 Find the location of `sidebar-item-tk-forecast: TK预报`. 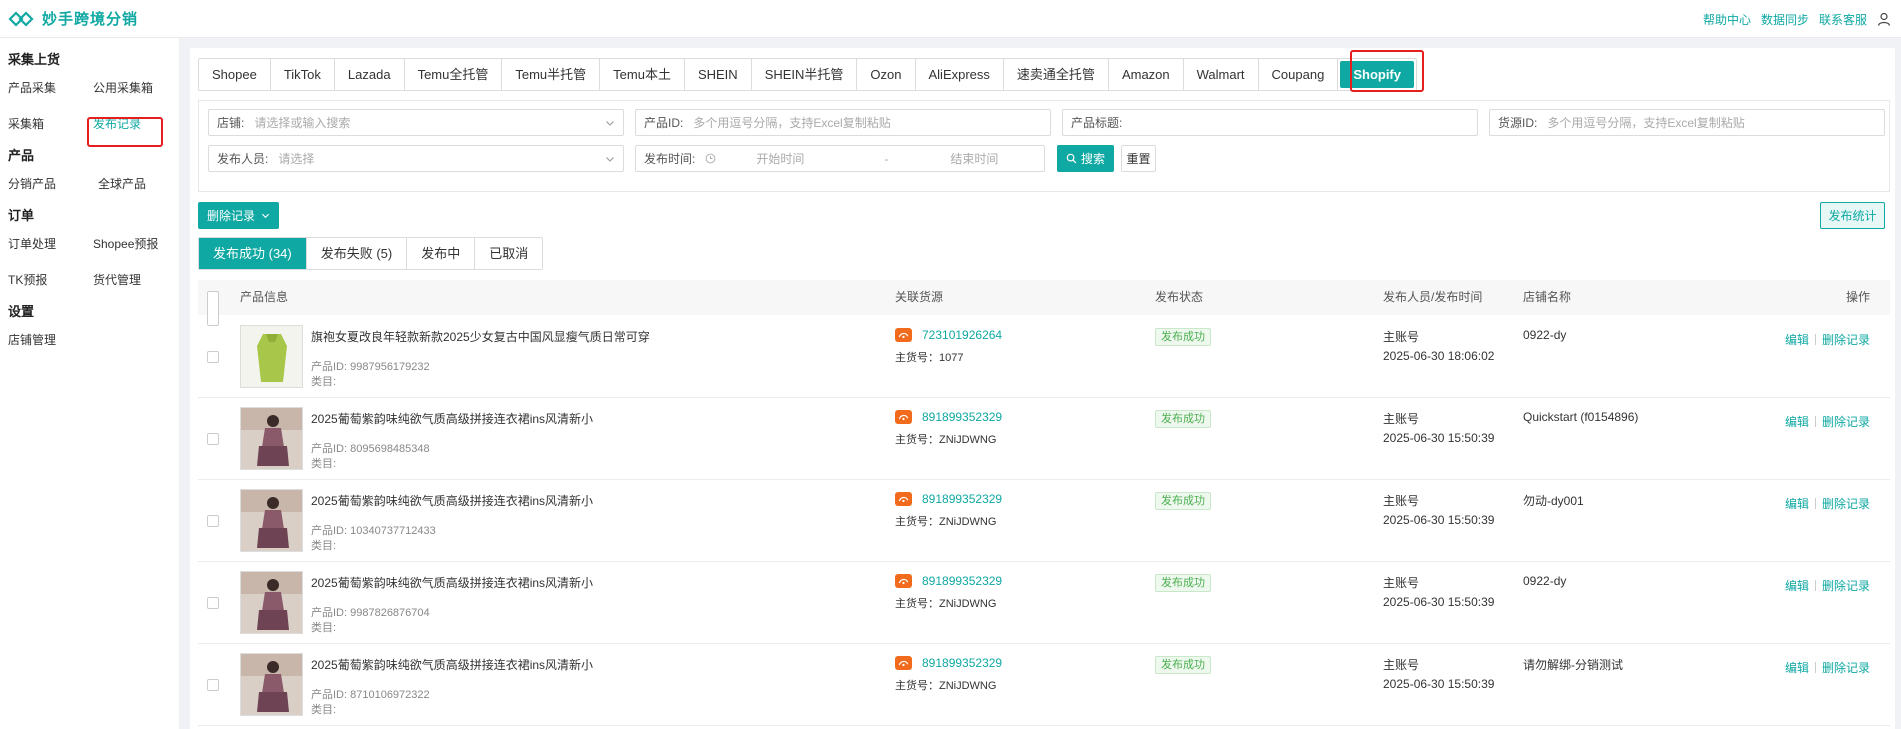

sidebar-item-tk-forecast: TK预报 is located at coordinates (50, 280).